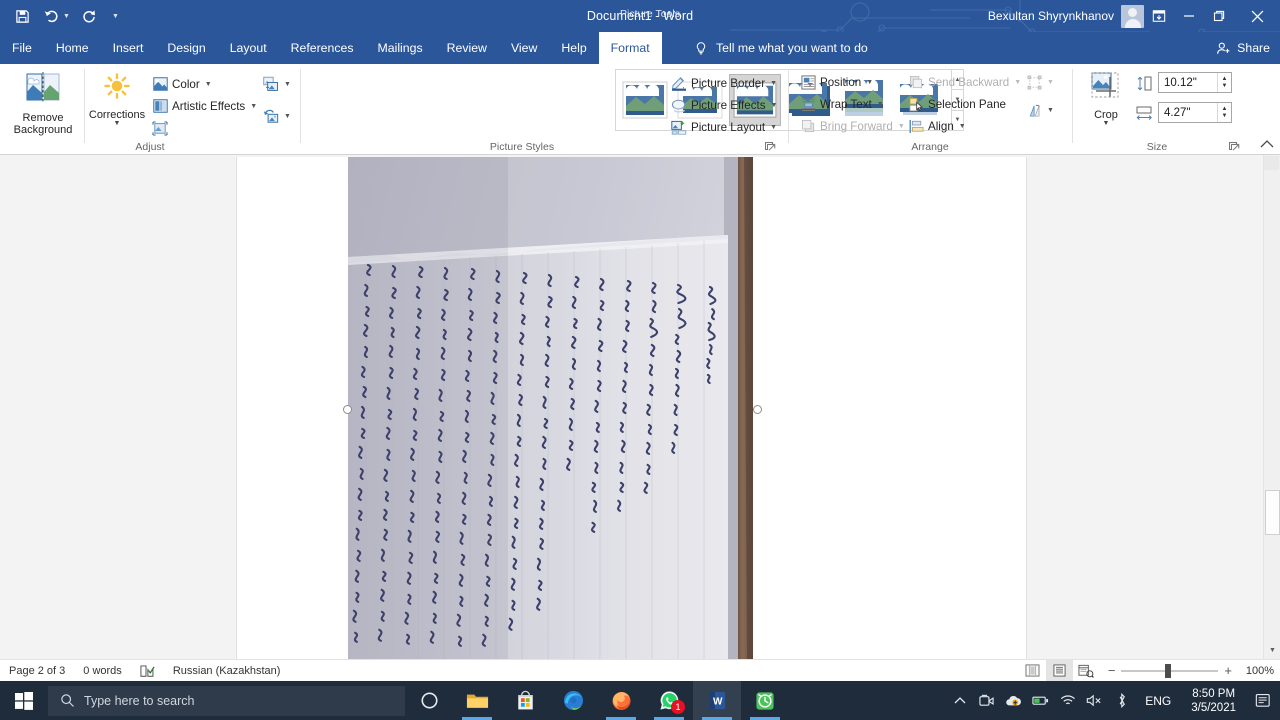 The height and width of the screenshot is (720, 1280). I want to click on remove-background-button: Remove Background, so click(43, 104).